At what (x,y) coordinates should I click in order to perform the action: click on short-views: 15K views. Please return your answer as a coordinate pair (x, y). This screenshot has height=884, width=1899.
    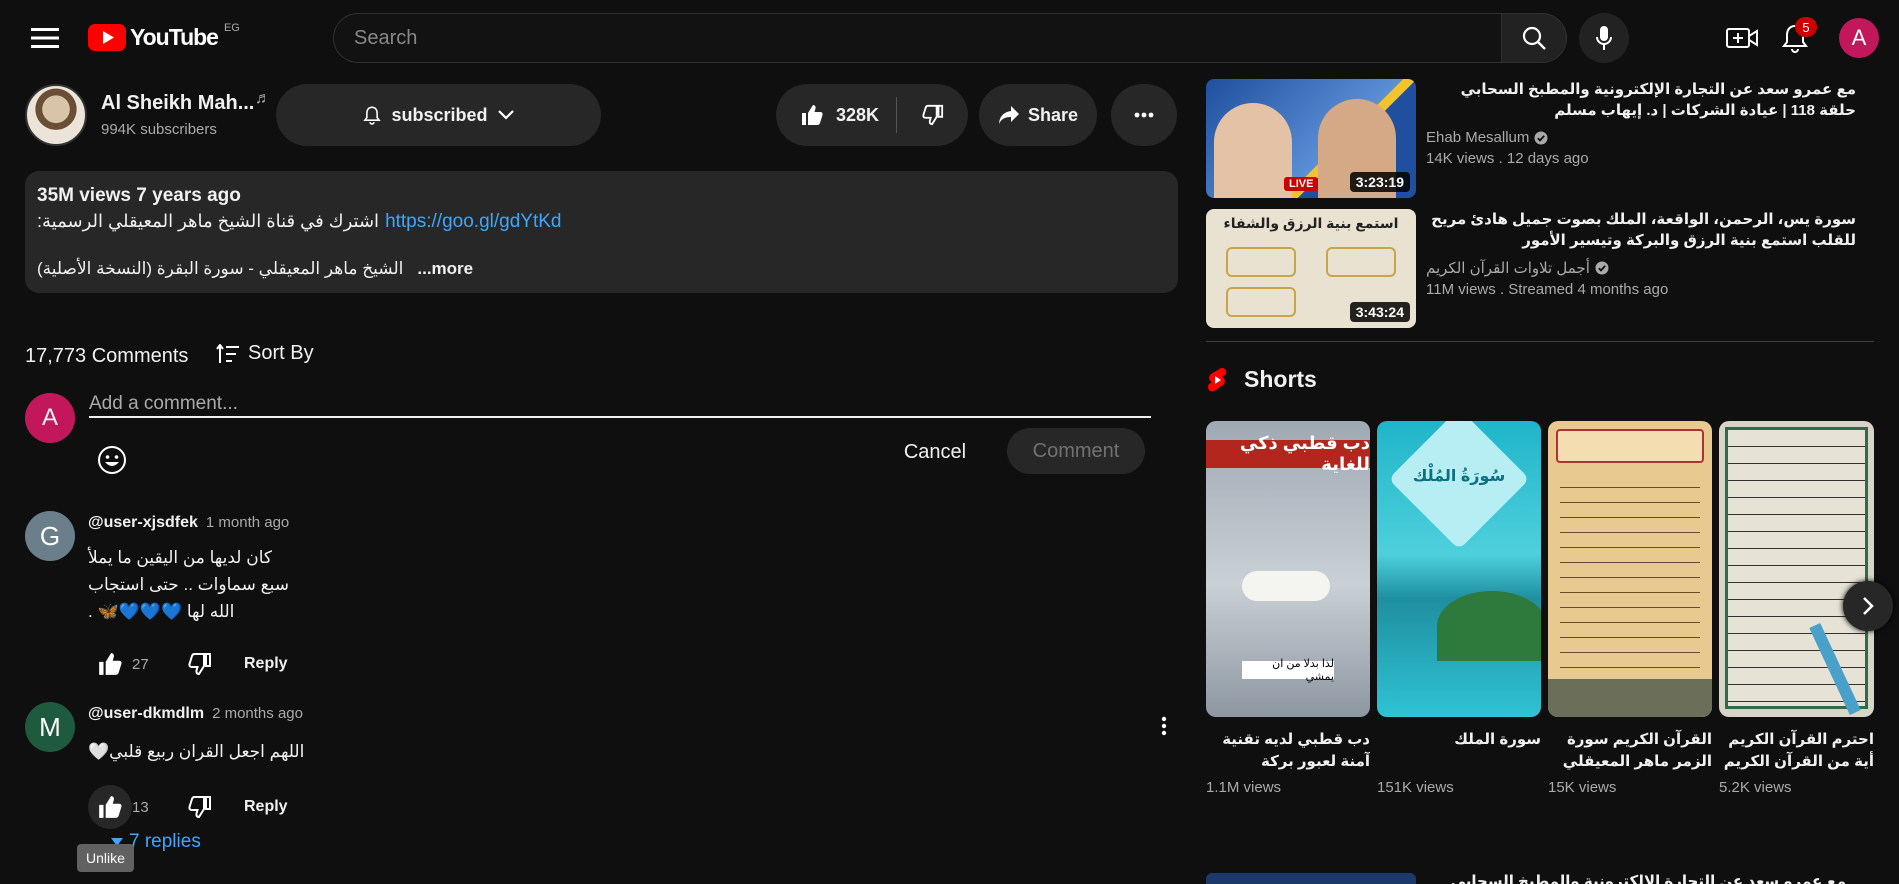
    Looking at the image, I should click on (1582, 787).